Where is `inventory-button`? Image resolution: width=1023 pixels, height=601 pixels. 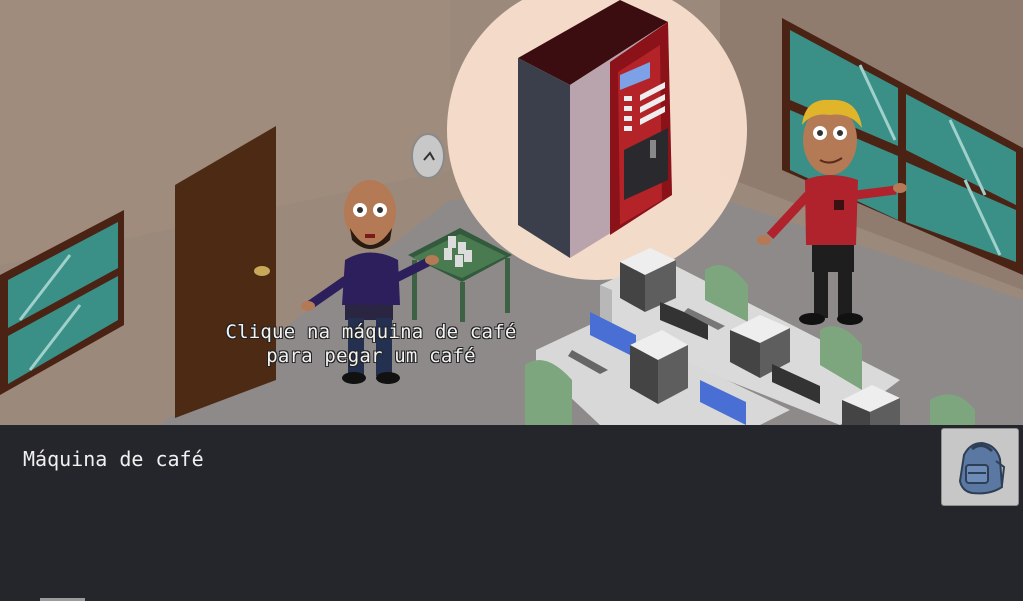 inventory-button is located at coordinates (980, 467).